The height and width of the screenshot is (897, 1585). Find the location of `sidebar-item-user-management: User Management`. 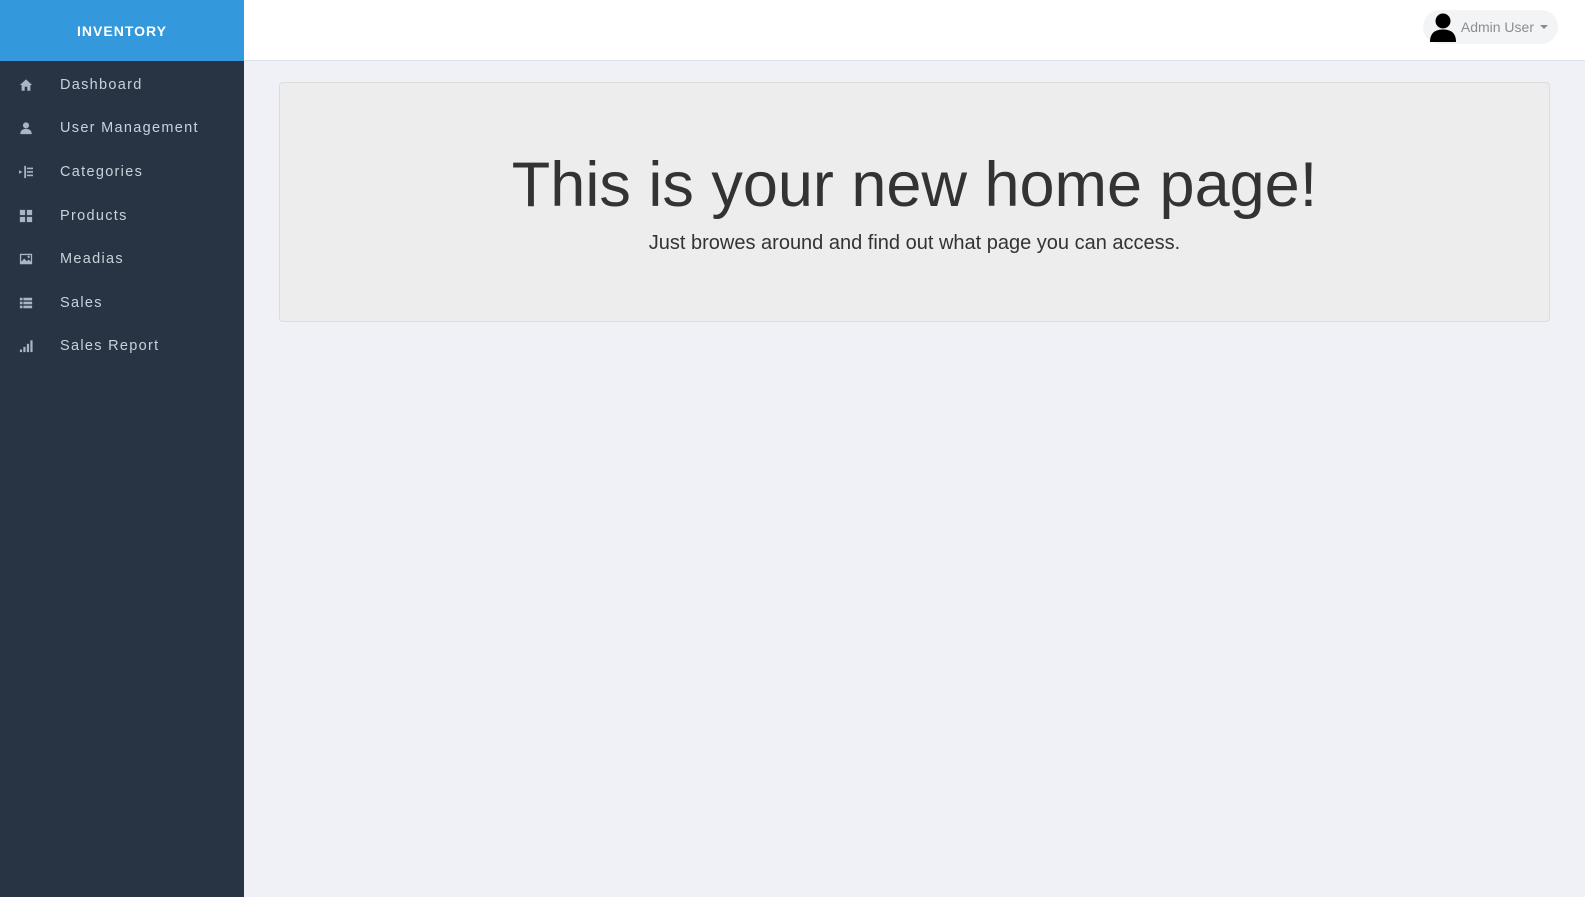

sidebar-item-user-management: User Management is located at coordinates (122, 129).